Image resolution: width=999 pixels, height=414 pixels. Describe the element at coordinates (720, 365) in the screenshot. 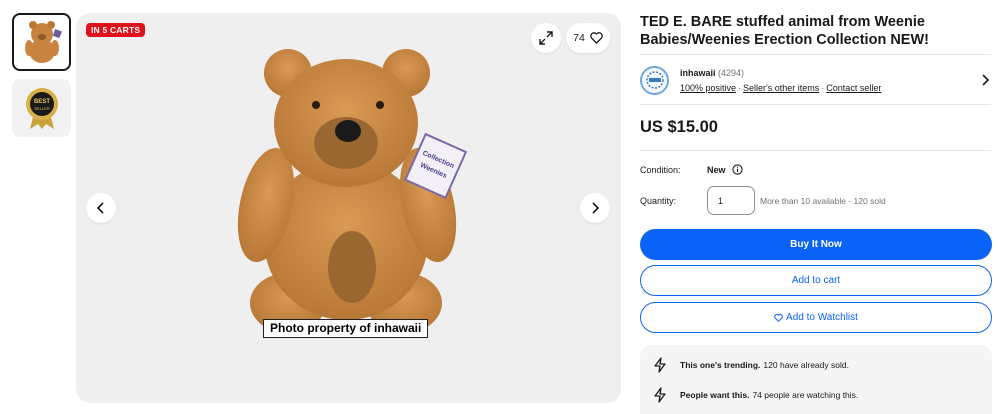

I see `signal-trending-bold: This one's trending.` at that location.